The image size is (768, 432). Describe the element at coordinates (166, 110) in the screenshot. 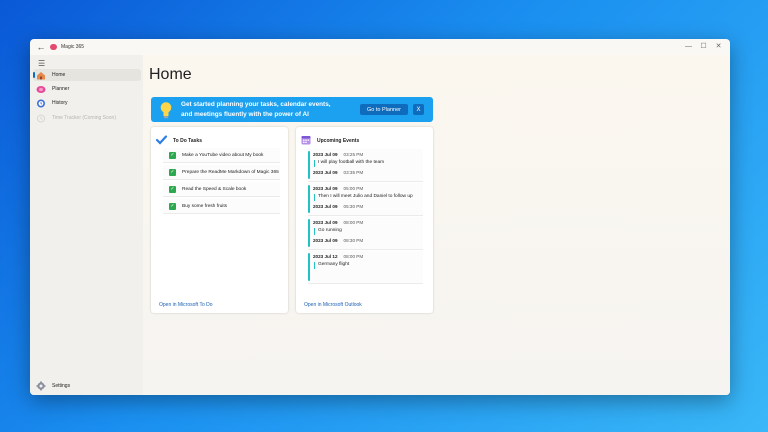

I see `lightbulb-icon` at that location.